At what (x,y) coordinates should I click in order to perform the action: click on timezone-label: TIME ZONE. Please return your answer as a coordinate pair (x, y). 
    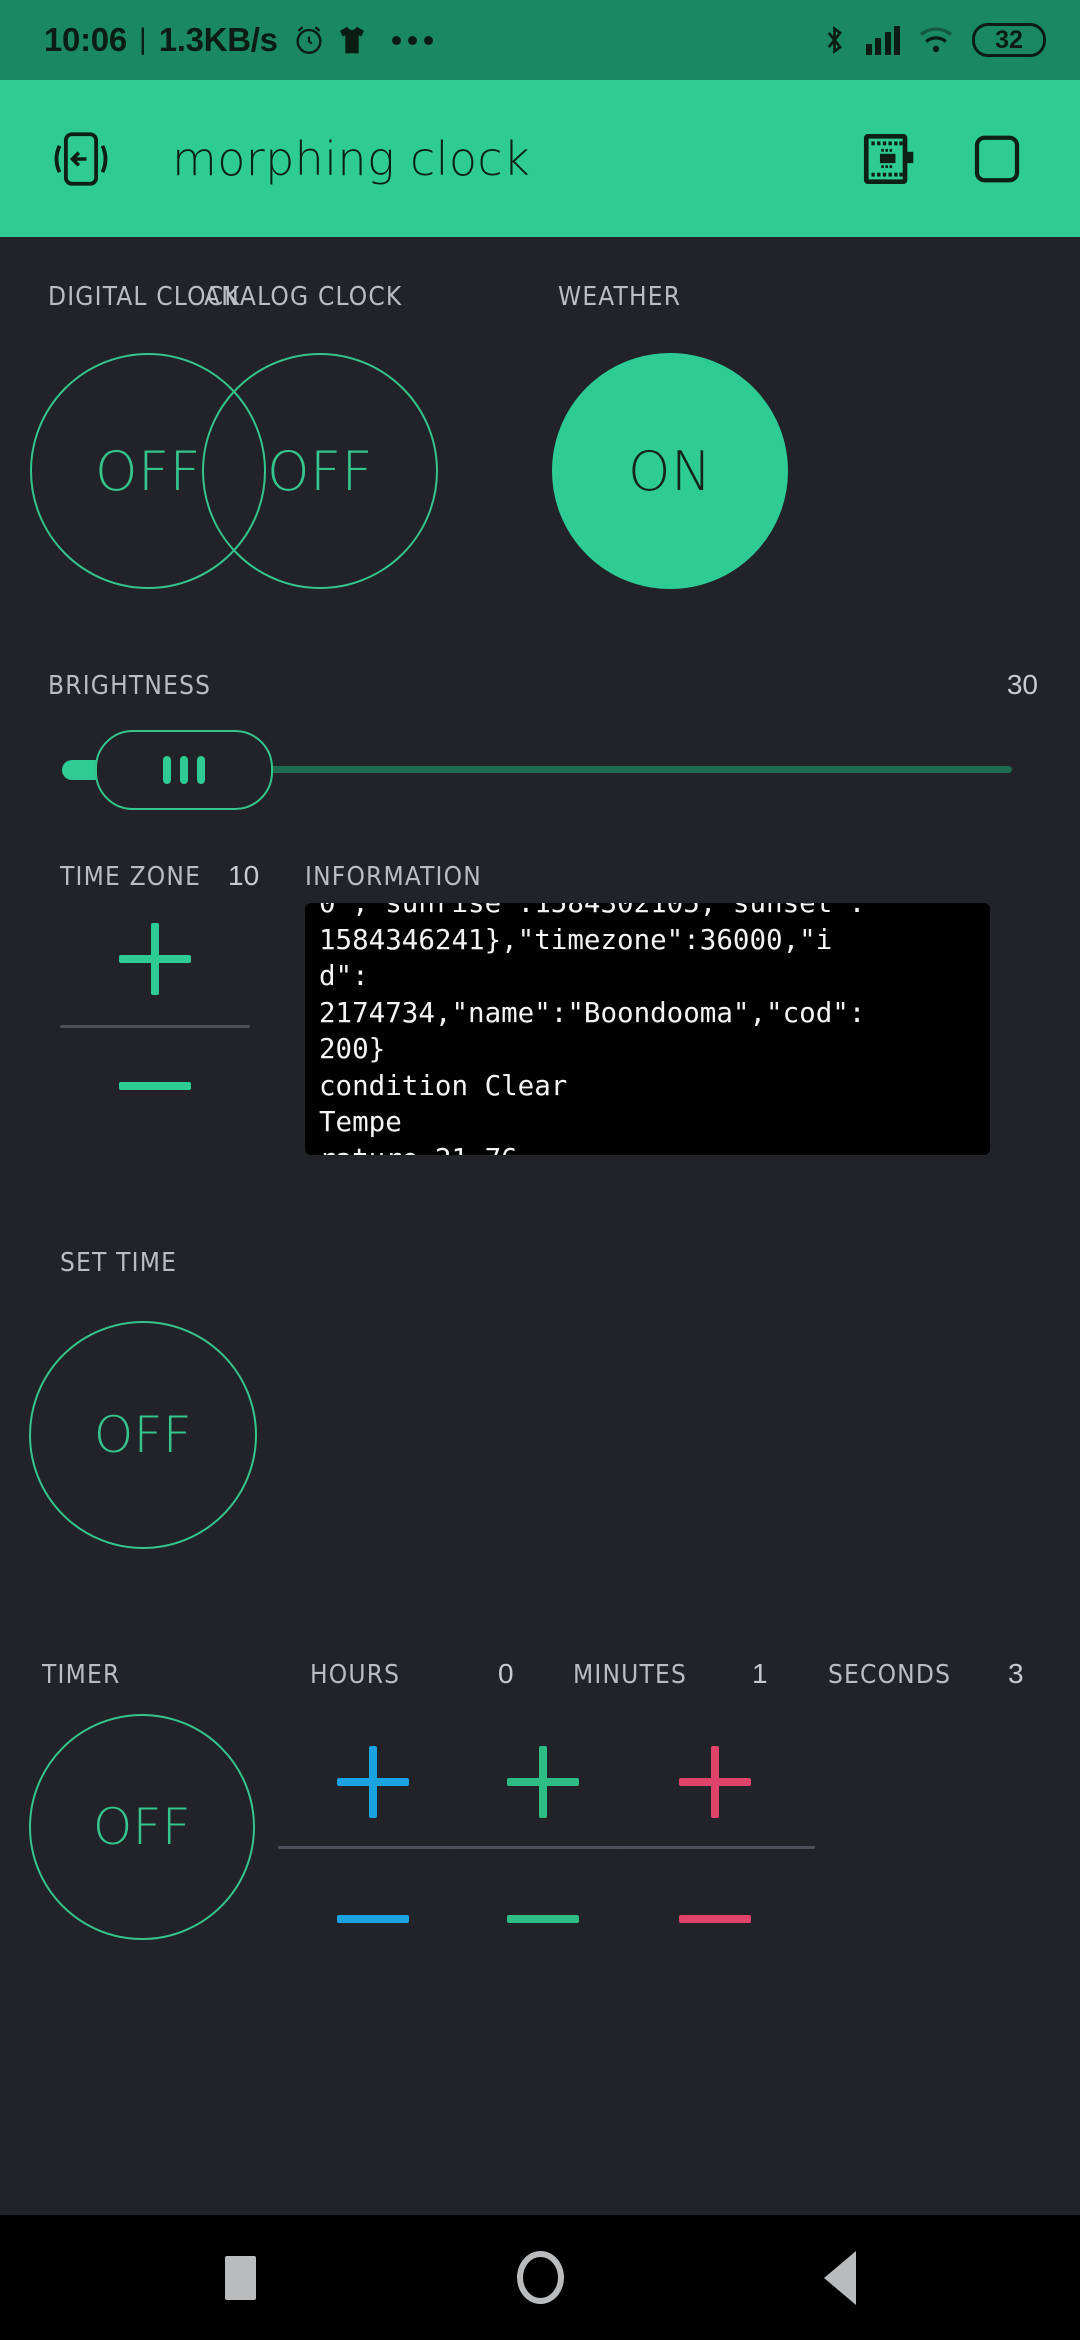
    Looking at the image, I should click on (131, 877).